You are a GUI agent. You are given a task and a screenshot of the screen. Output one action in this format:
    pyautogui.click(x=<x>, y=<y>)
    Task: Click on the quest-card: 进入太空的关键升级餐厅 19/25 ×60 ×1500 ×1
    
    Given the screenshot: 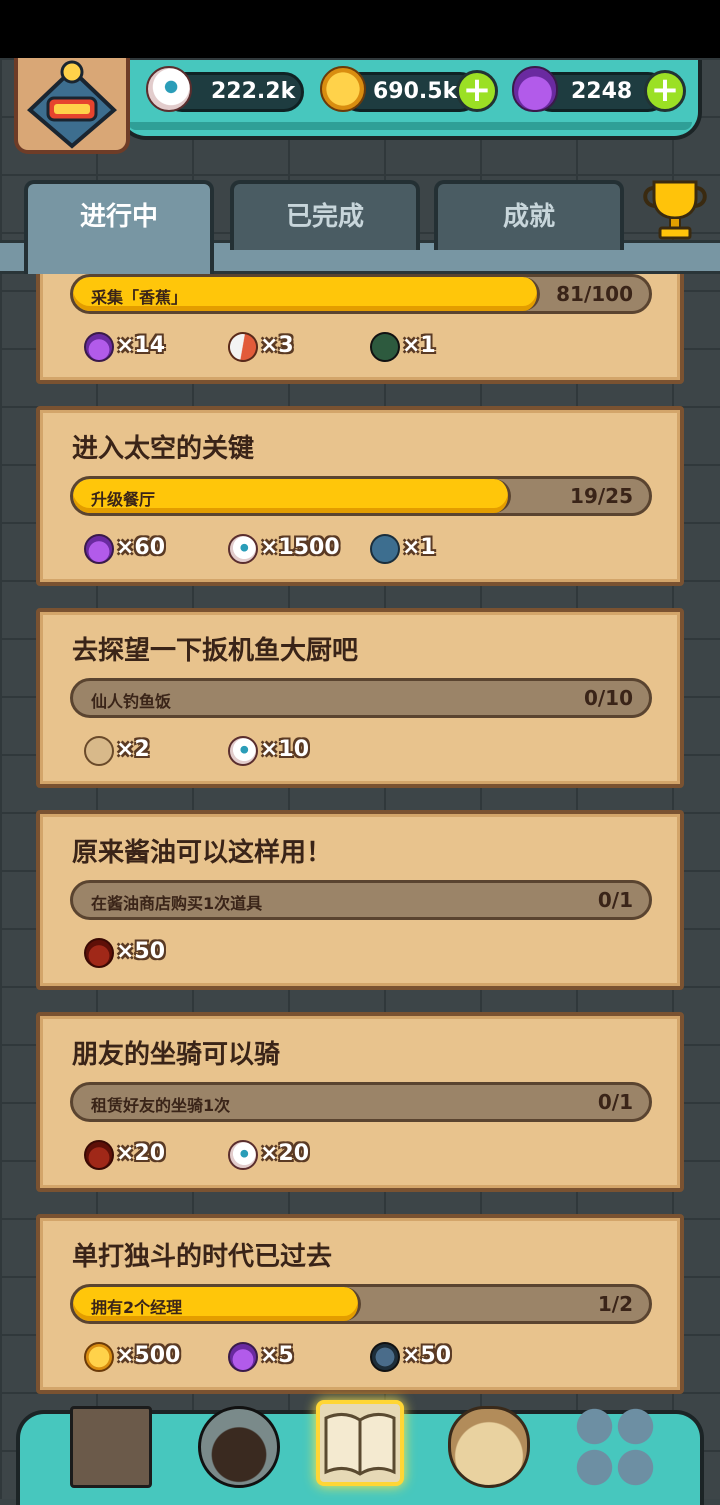 What is the action you would take?
    pyautogui.click(x=360, y=496)
    